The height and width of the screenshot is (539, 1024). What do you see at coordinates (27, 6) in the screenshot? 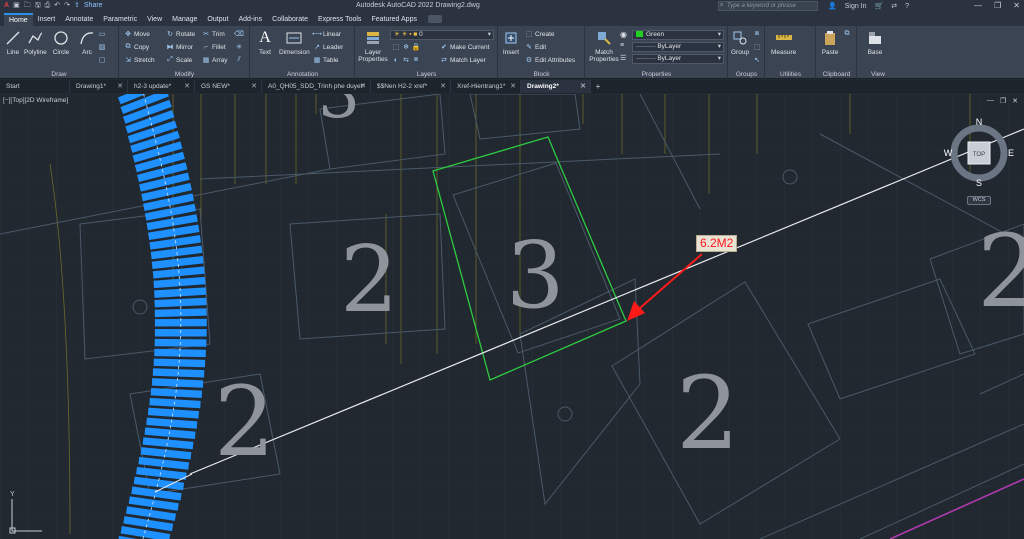
I see `open-file-icon: 🗀` at bounding box center [27, 6].